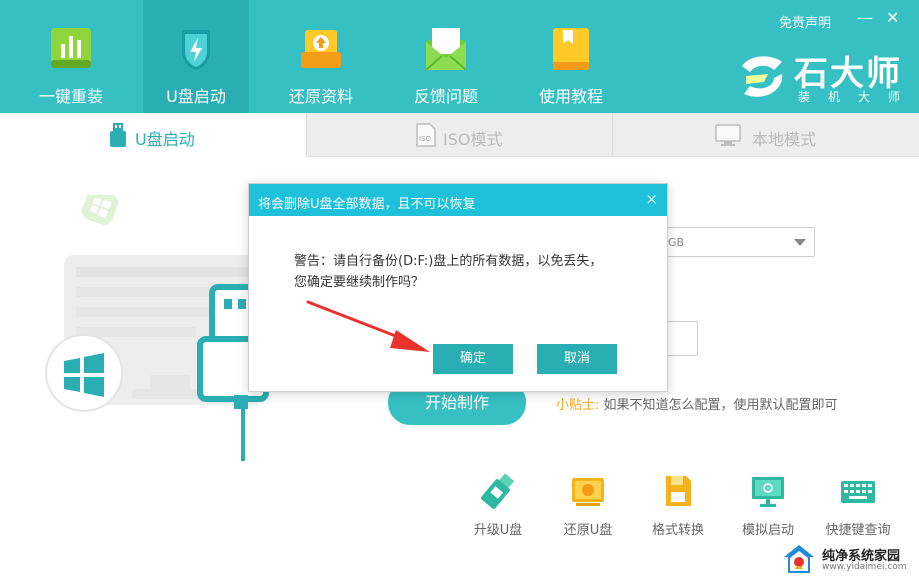  What do you see at coordinates (784, 139) in the screenshot?
I see `tab-label: 本地模式` at bounding box center [784, 139].